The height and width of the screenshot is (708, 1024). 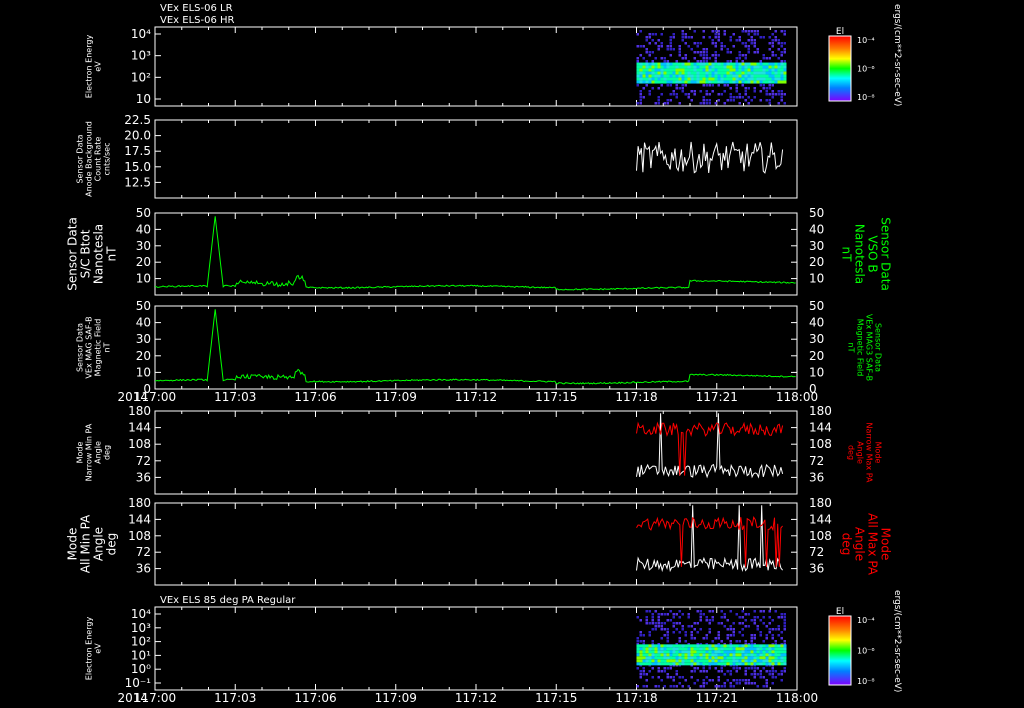 I want to click on p4-ylabel-line: Sensor Data, so click(x=80, y=347).